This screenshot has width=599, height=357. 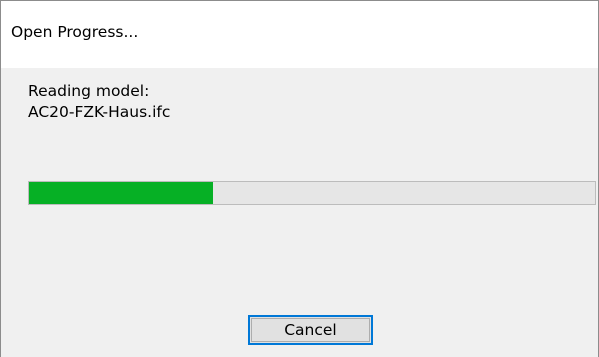 What do you see at coordinates (312, 193) in the screenshot?
I see `progress-bar` at bounding box center [312, 193].